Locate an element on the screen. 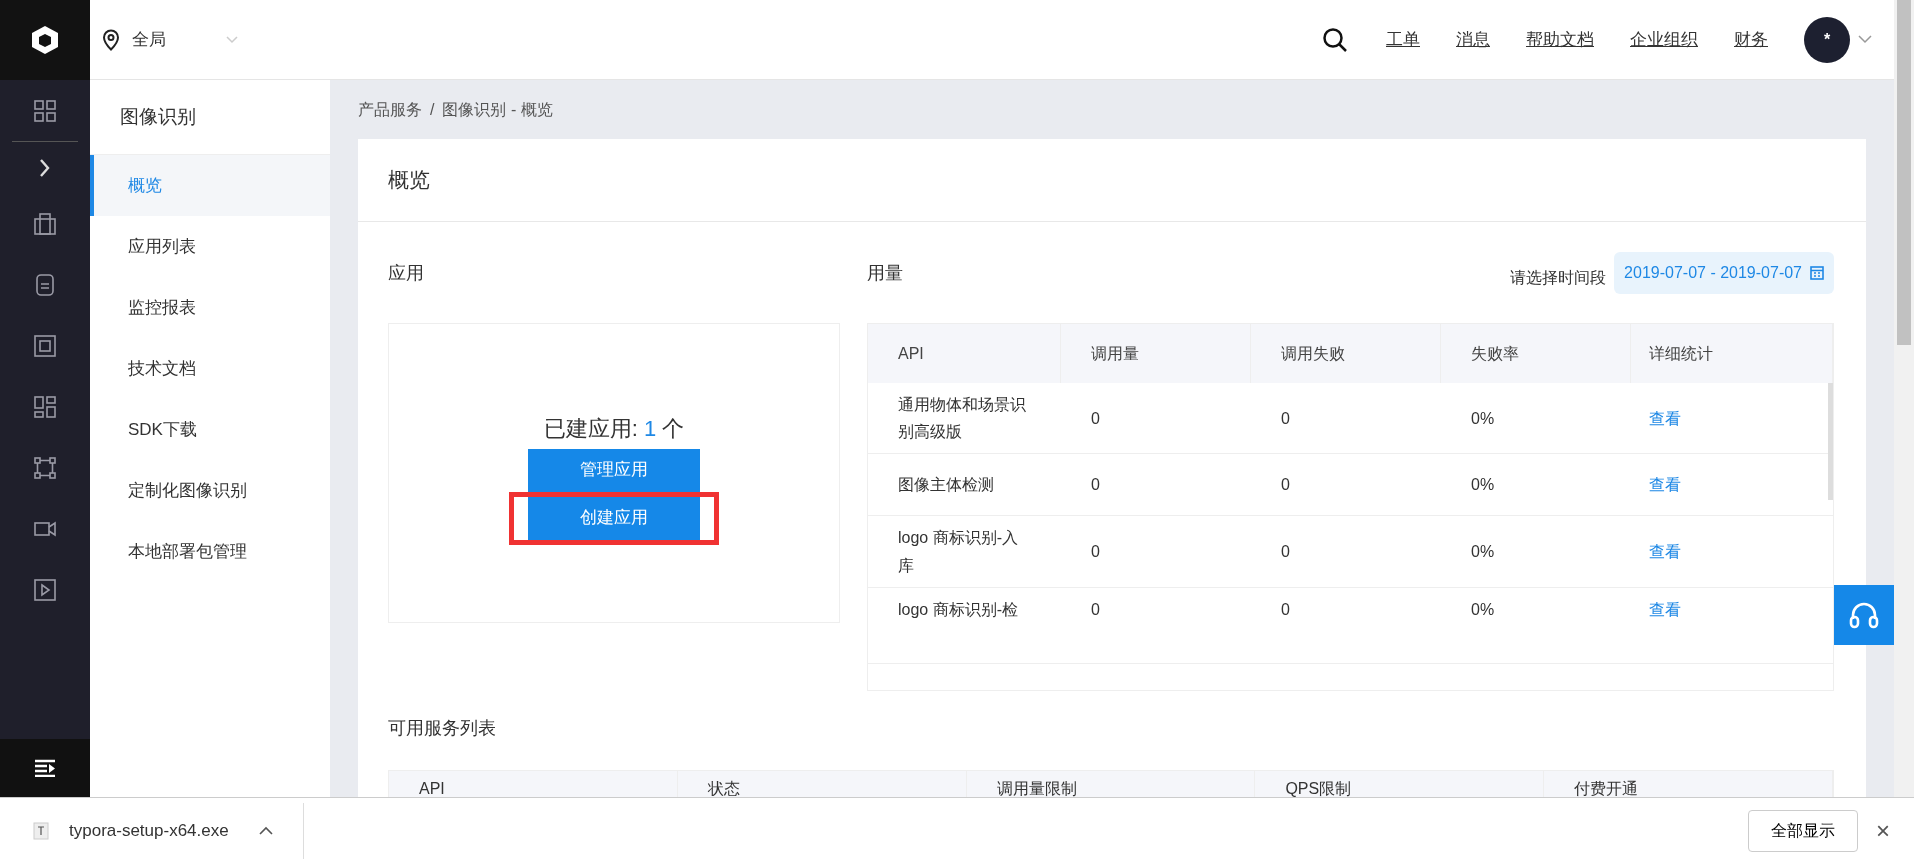  headset-icon is located at coordinates (1864, 615).